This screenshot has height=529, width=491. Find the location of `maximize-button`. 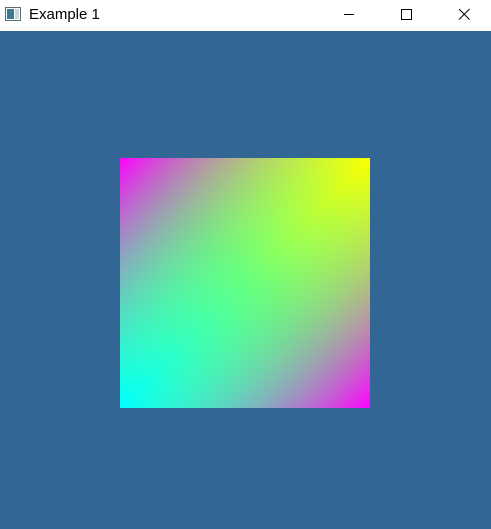

maximize-button is located at coordinates (406, 15).